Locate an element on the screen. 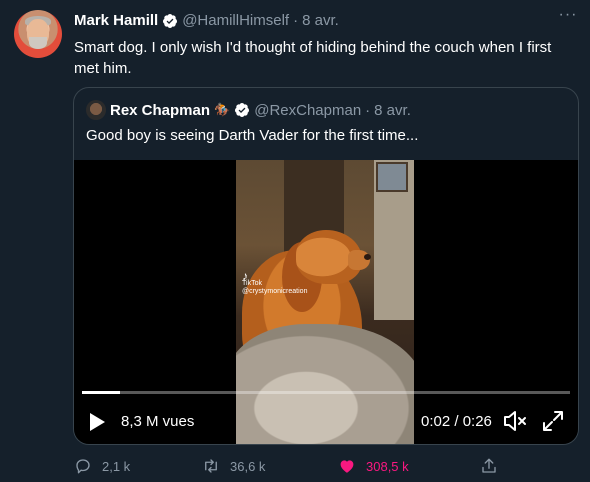  quote-author-emoji: 🏇🏼 is located at coordinates (222, 109).